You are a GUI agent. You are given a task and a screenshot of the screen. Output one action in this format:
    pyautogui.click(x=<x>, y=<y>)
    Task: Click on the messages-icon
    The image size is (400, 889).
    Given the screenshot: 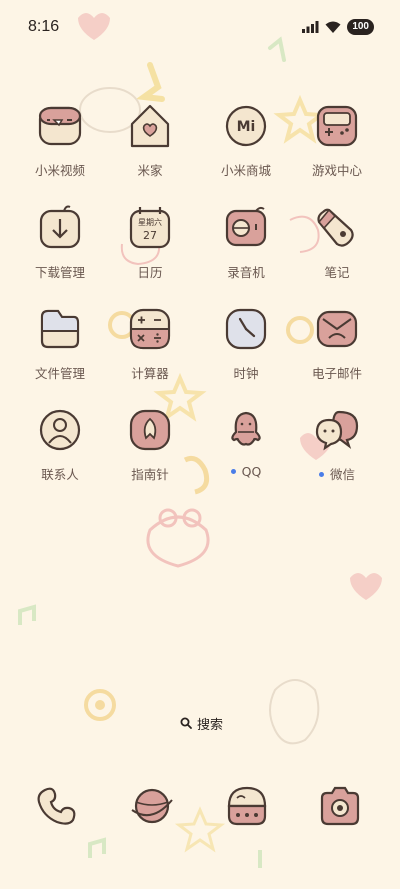 What is the action you would take?
    pyautogui.click(x=247, y=806)
    